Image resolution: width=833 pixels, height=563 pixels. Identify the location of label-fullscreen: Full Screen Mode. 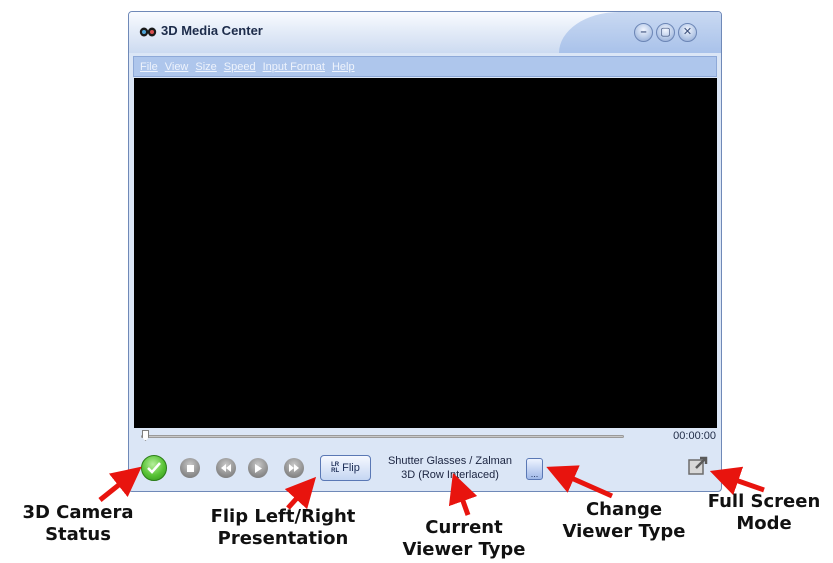
(764, 513).